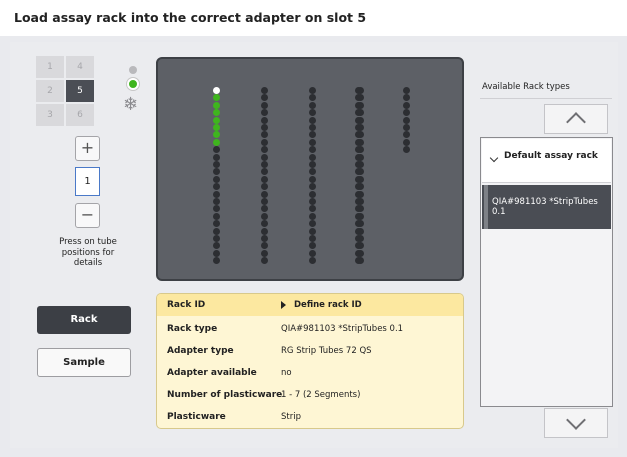  I want to click on decrement-button: −, so click(87, 215).